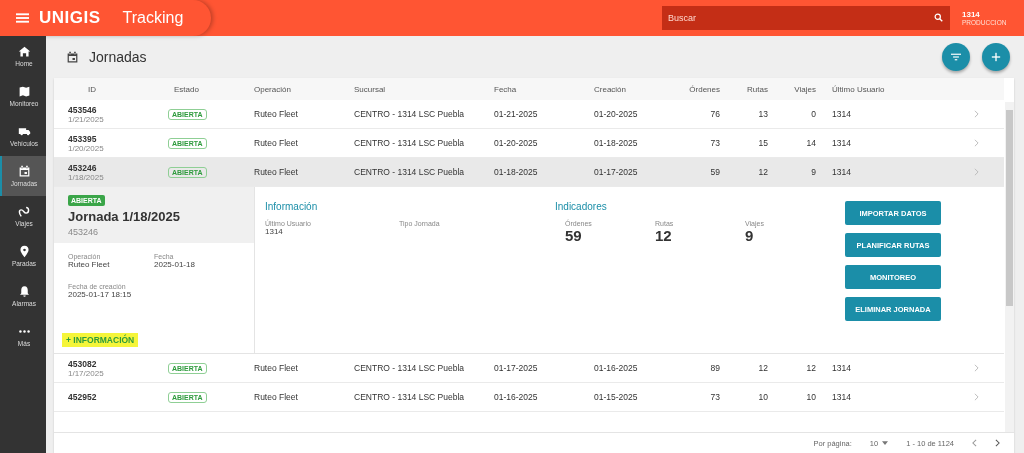 The image size is (1024, 453). Describe the element at coordinates (83, 109) in the screenshot. I see `row-id: 453546` at that location.